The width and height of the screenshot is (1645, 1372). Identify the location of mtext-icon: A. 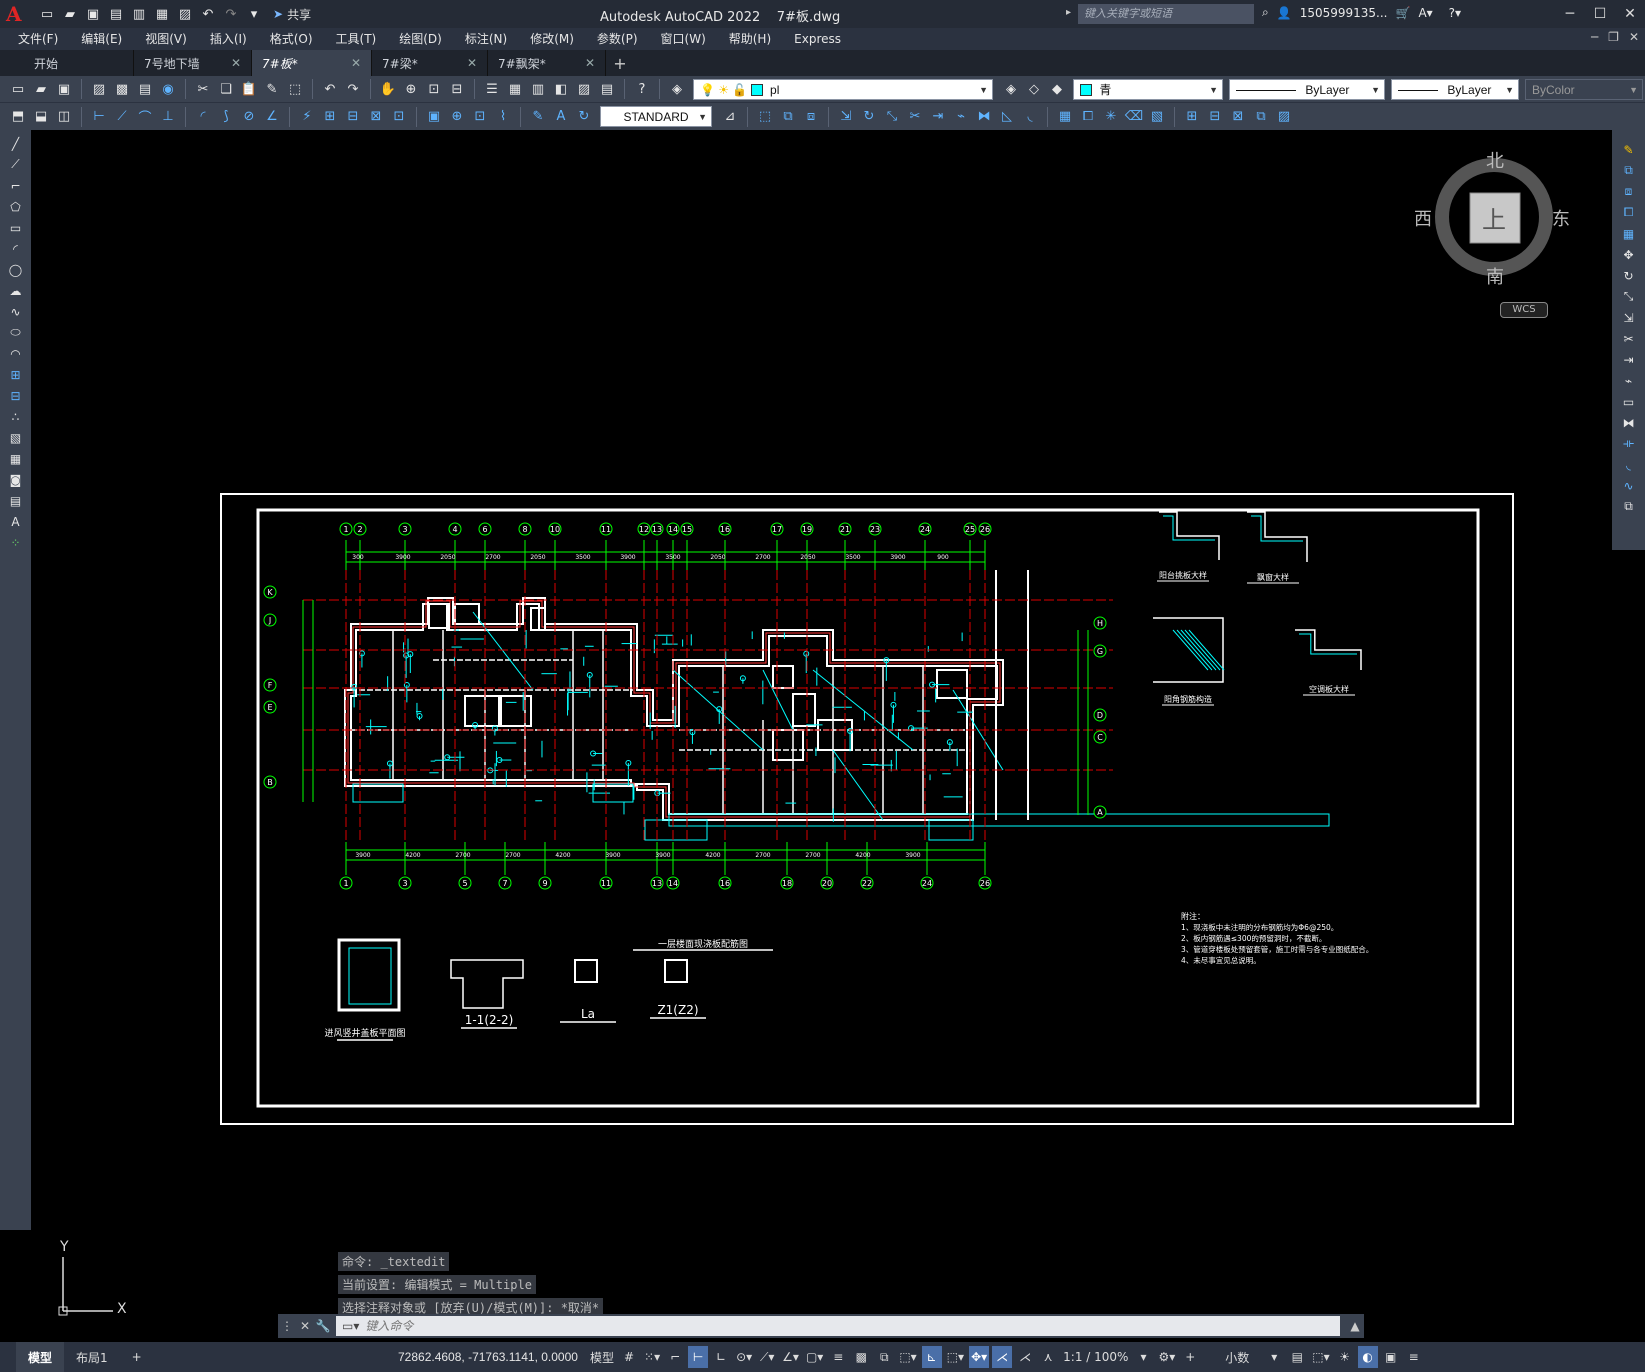
(16, 521).